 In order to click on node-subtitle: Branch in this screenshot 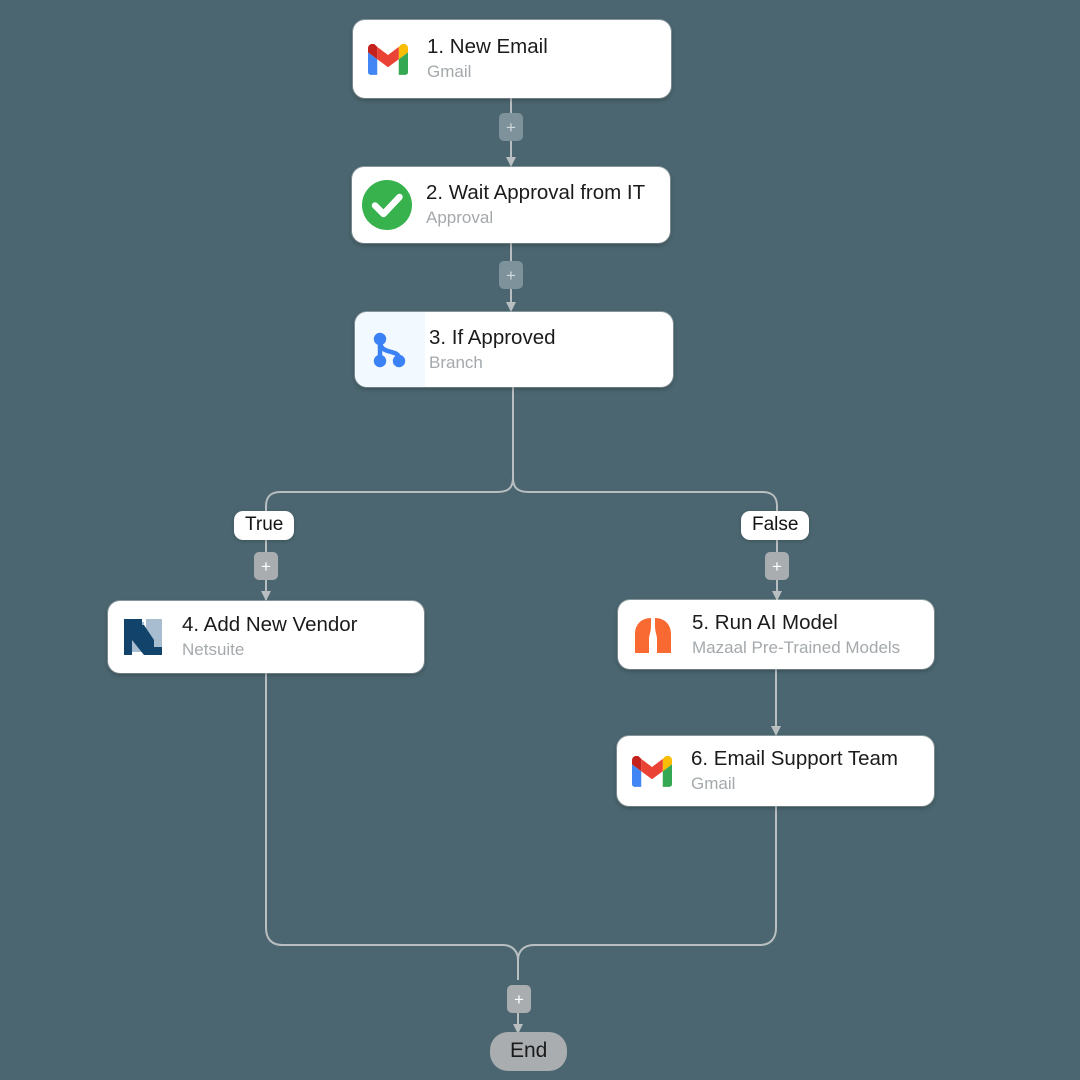, I will do `click(456, 362)`.